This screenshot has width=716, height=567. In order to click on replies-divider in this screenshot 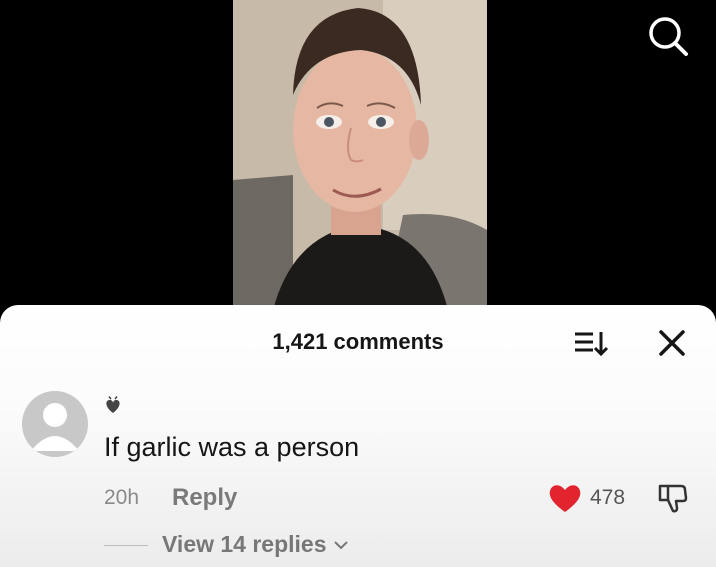, I will do `click(126, 545)`.